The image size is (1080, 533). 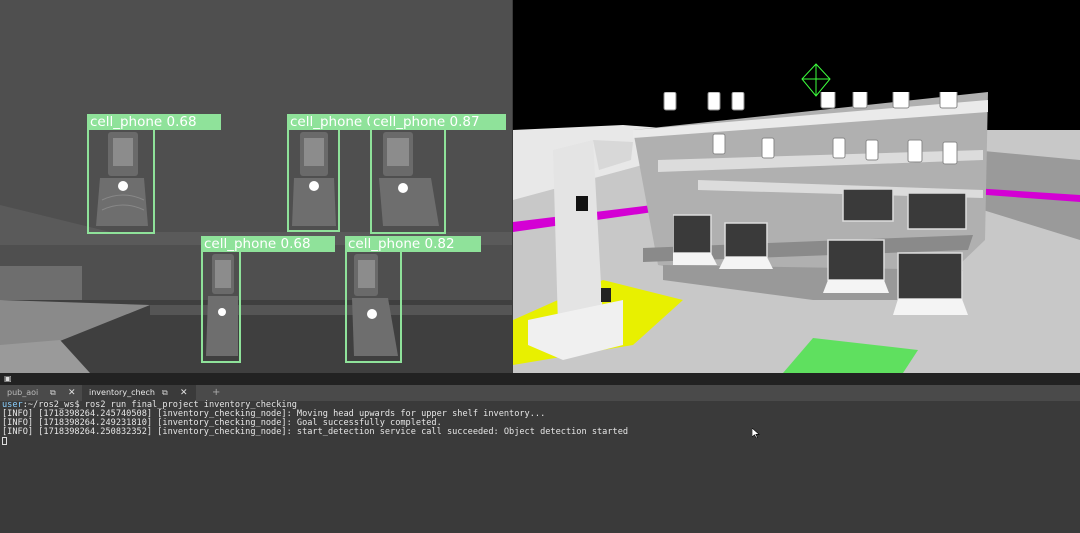 What do you see at coordinates (540, 379) in the screenshot?
I see `terminal-title-strip: ▣` at bounding box center [540, 379].